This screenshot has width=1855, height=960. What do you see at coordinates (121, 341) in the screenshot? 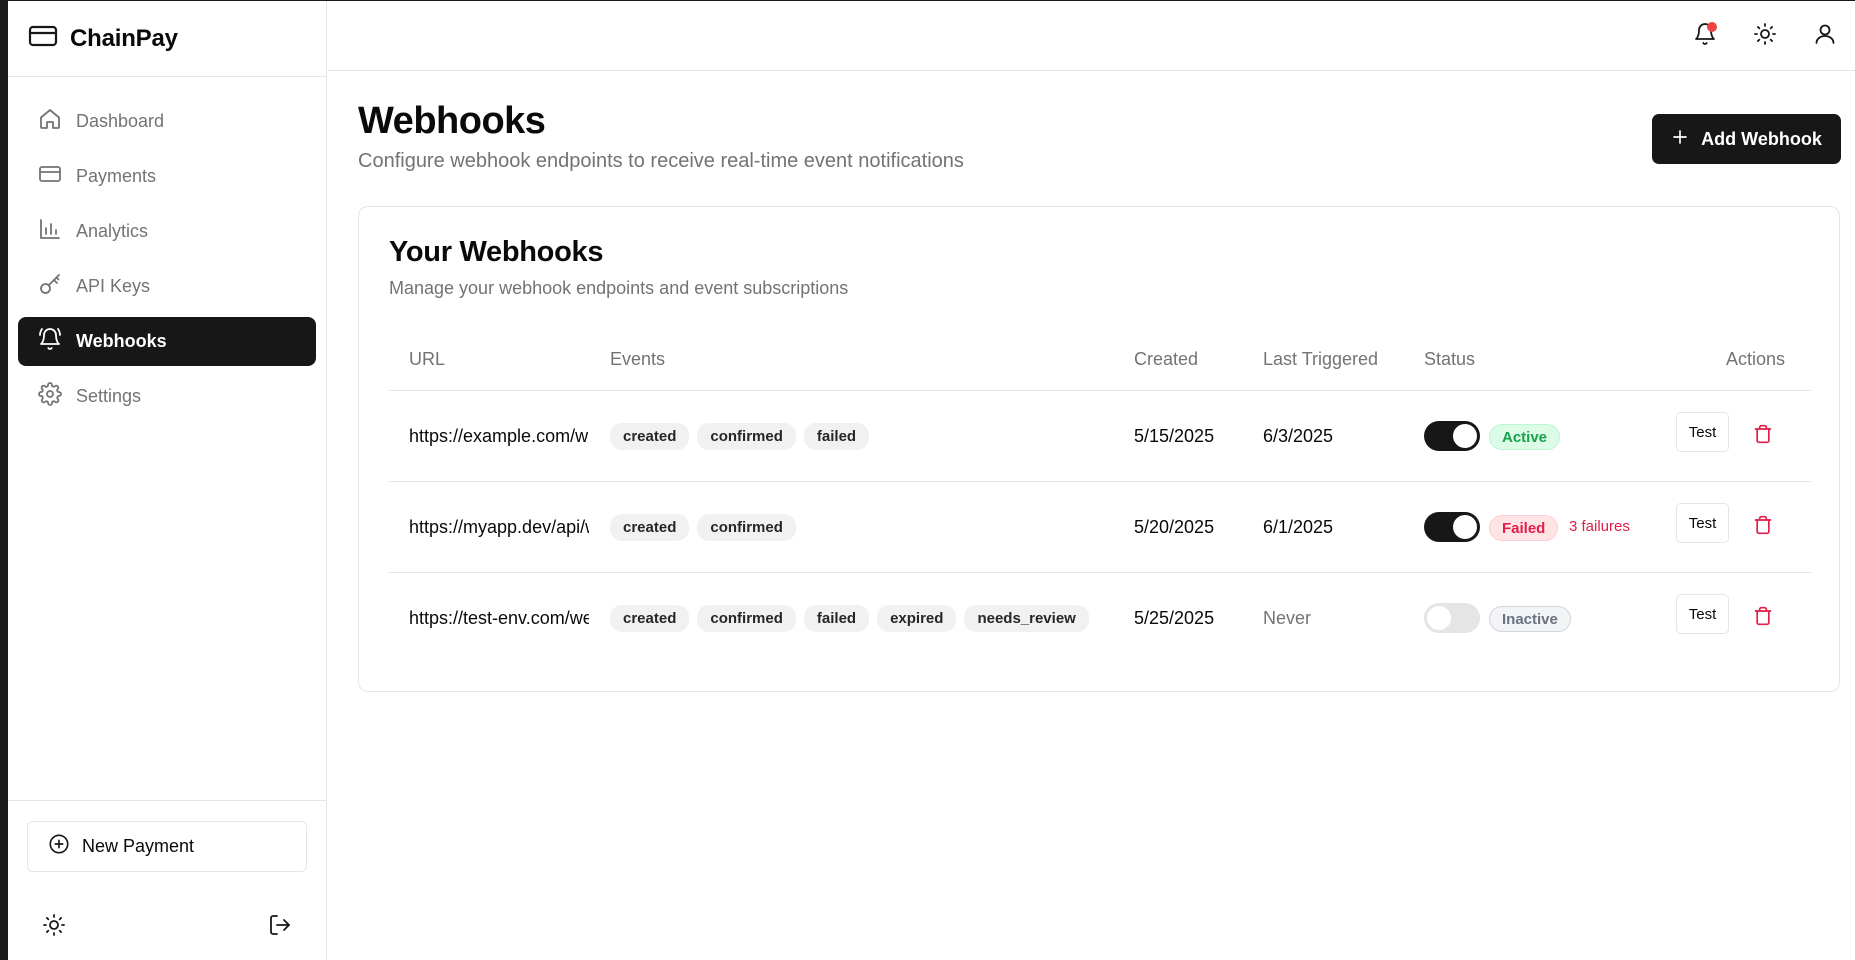
I see `sidebar-item-label: Webhooks` at bounding box center [121, 341].